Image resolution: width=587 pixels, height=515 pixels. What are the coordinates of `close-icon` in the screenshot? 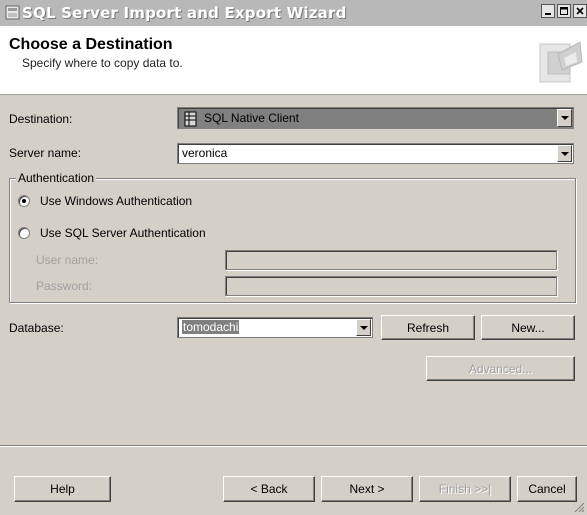 It's located at (580, 11).